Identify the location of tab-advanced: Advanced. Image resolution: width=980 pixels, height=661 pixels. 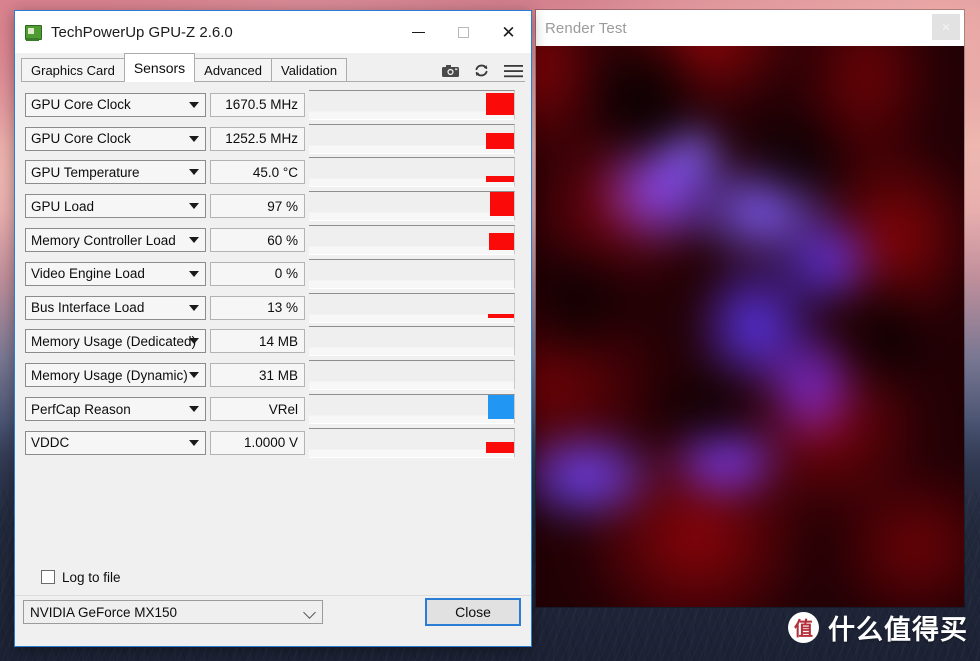
(233, 69).